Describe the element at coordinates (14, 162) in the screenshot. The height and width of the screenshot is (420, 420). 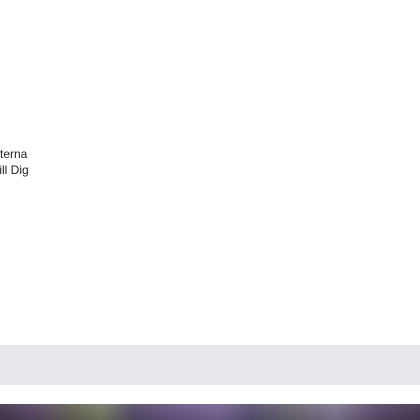
I see `text-block: terna till Dig` at that location.